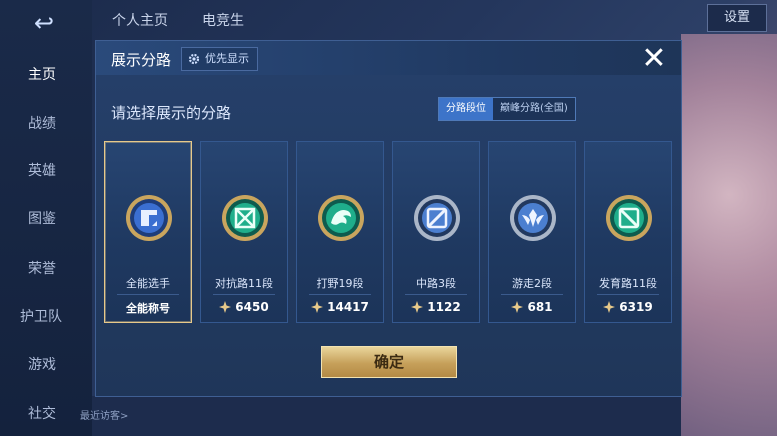 Image resolution: width=777 pixels, height=436 pixels. I want to click on side-item-social: 社交, so click(46, 413).